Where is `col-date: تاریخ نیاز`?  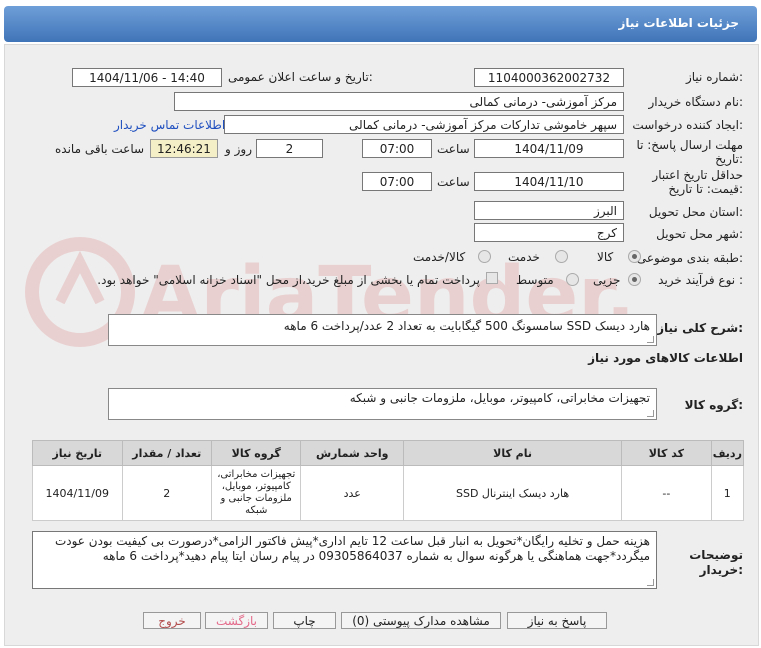
col-date: تاریخ نیاز is located at coordinates (77, 453).